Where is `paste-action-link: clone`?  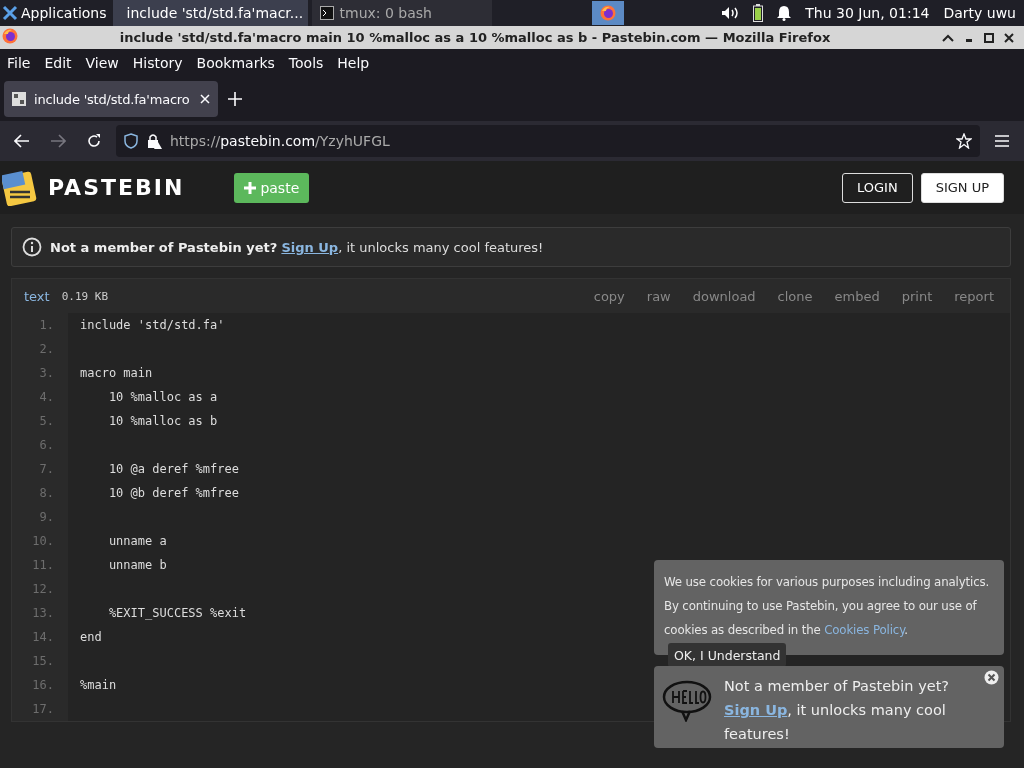
paste-action-link: clone is located at coordinates (795, 296).